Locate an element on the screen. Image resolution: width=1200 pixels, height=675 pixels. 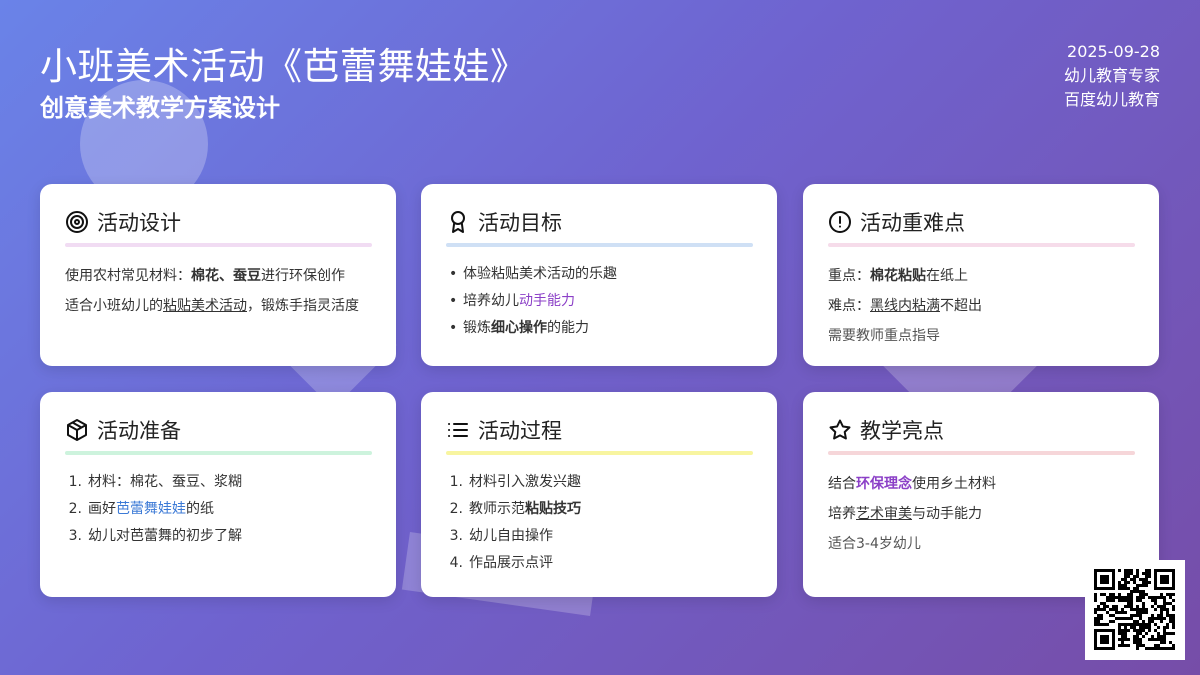
text-line: 结合环保理念使用乡土材料 is located at coordinates (912, 484).